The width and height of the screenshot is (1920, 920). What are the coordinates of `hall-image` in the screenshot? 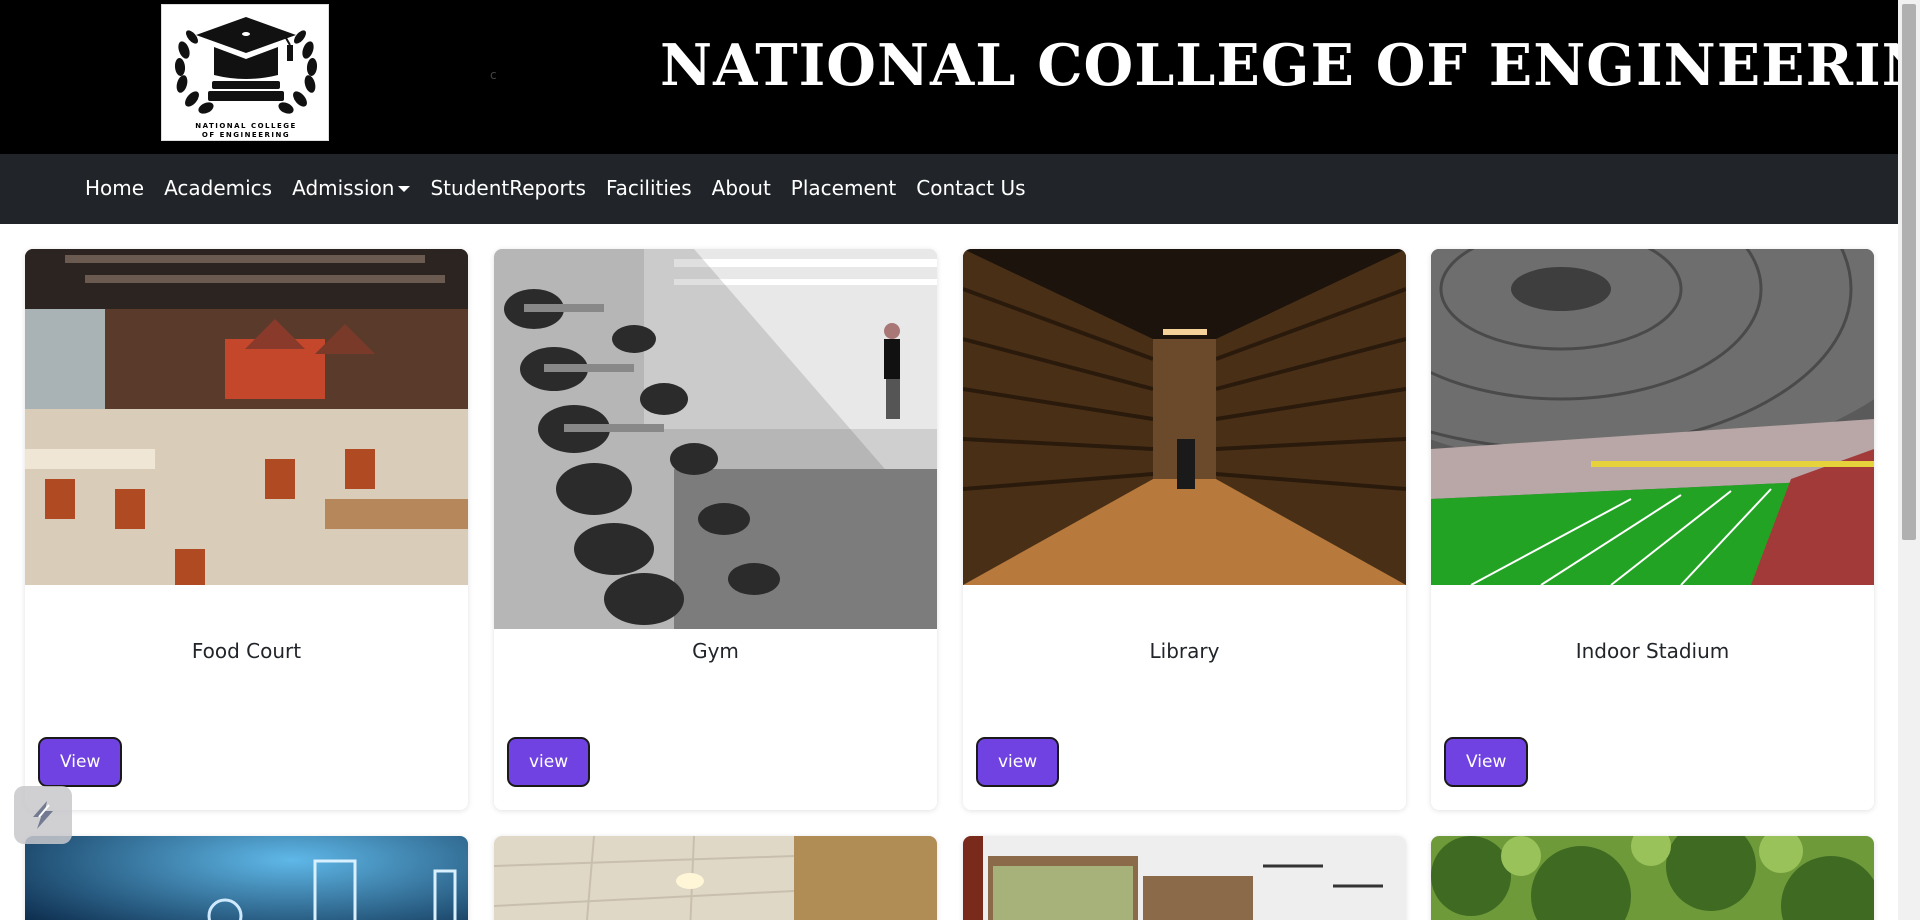 It's located at (1184, 878).